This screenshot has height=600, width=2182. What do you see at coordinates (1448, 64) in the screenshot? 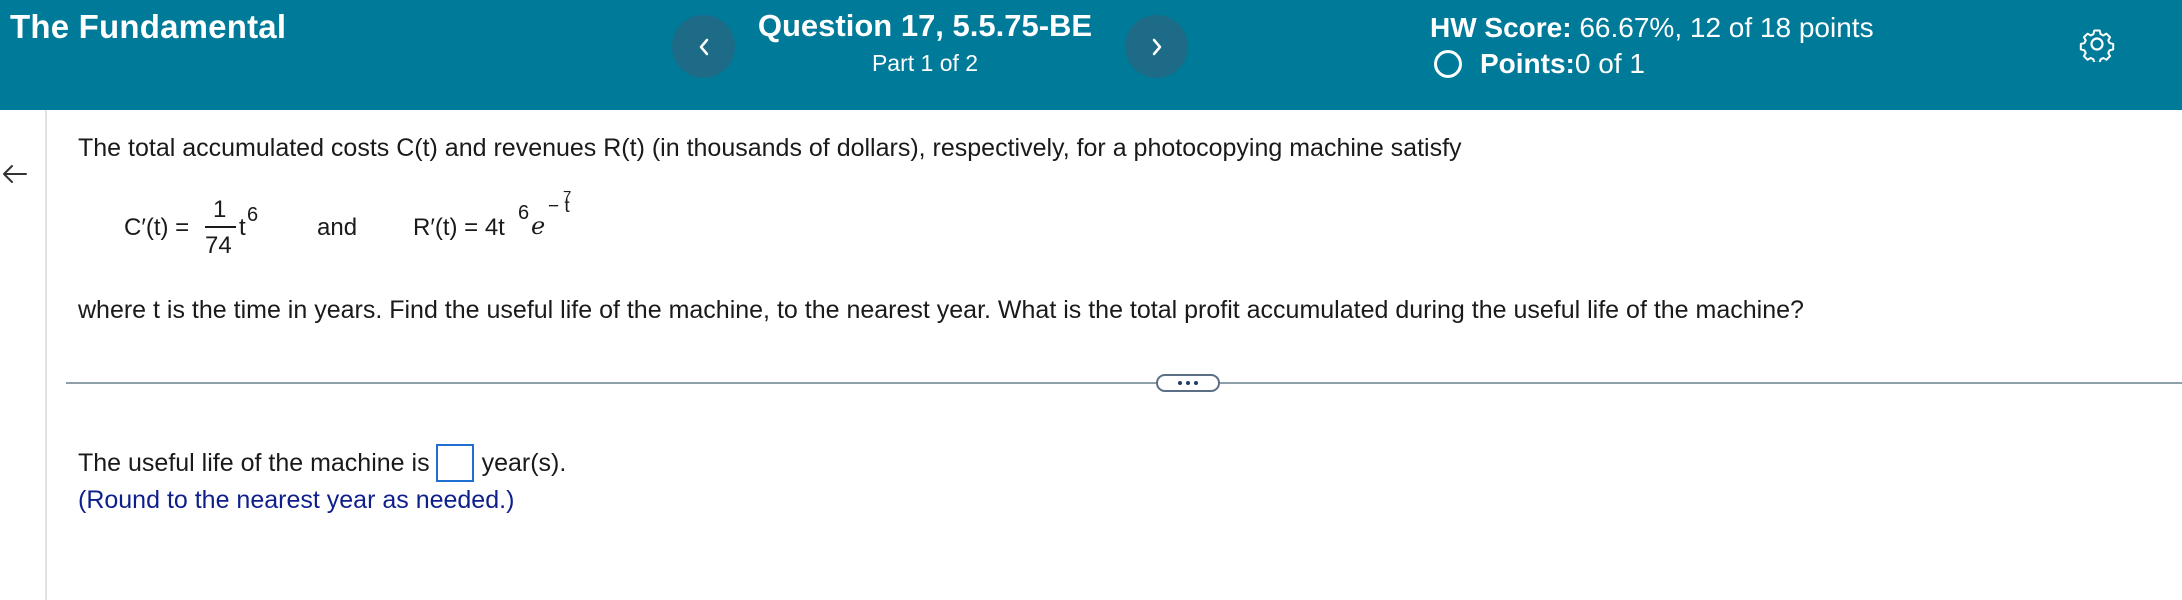
I see `points-status-icon` at bounding box center [1448, 64].